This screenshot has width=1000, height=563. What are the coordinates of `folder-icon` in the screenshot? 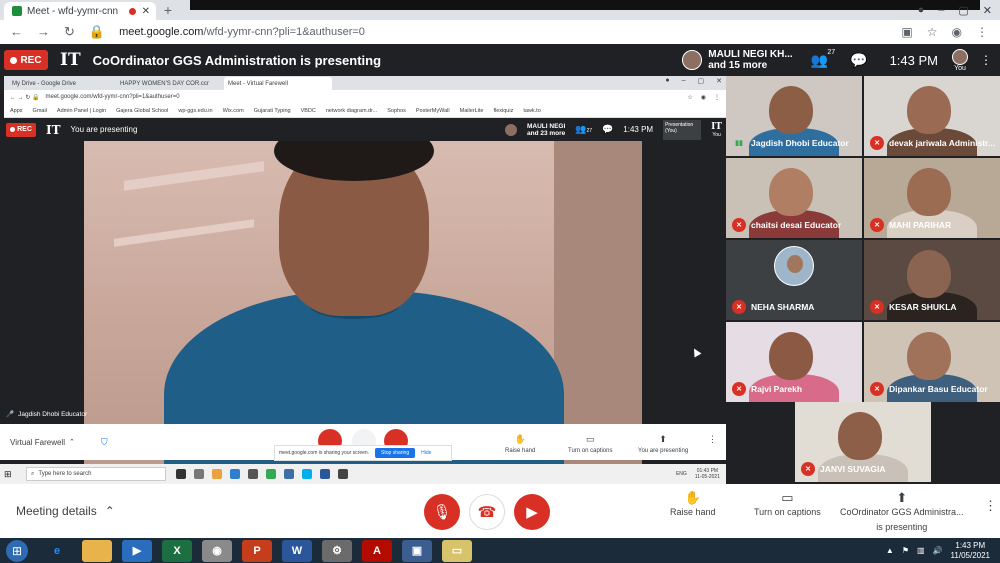 It's located at (97, 550).